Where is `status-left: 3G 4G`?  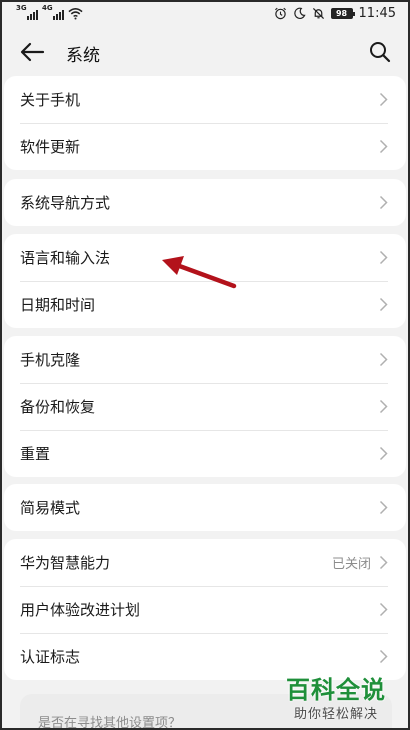 status-left: 3G 4G is located at coordinates (49, 12).